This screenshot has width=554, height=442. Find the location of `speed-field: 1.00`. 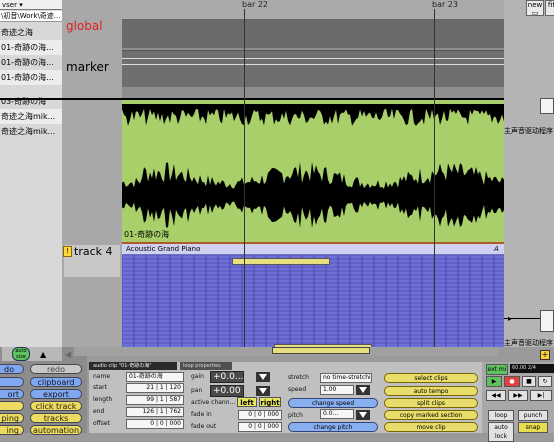

speed-field: 1.00 is located at coordinates (337, 390).